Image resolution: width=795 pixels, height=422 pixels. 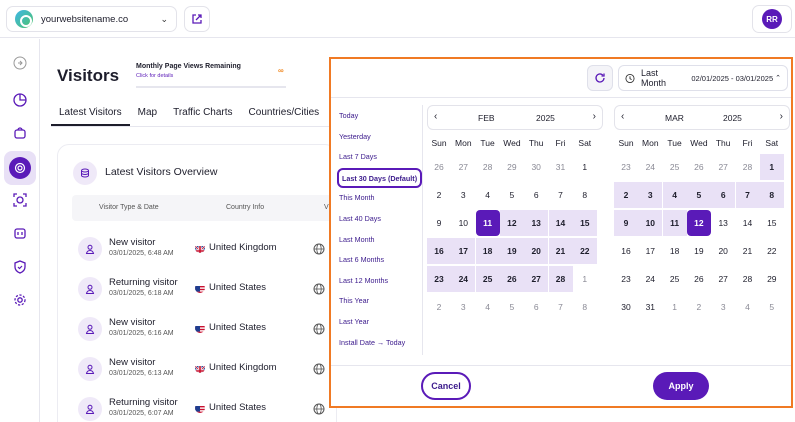 What do you see at coordinates (20, 300) in the screenshot?
I see `sidebar-item-settings` at bounding box center [20, 300].